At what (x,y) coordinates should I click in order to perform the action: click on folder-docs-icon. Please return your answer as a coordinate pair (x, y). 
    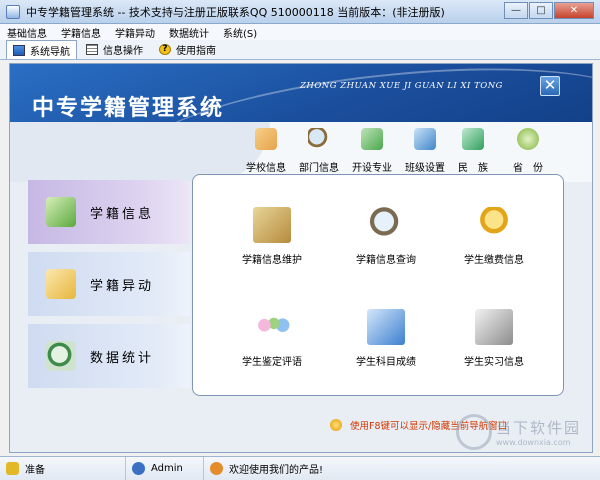
    Looking at the image, I should click on (386, 327).